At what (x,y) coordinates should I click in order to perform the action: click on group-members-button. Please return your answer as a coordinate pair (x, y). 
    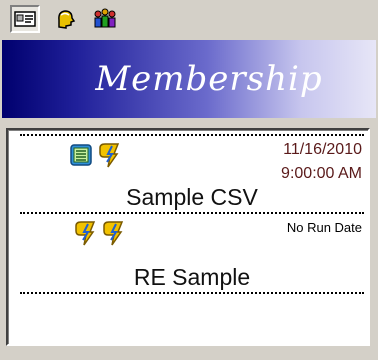
    Looking at the image, I should click on (105, 19).